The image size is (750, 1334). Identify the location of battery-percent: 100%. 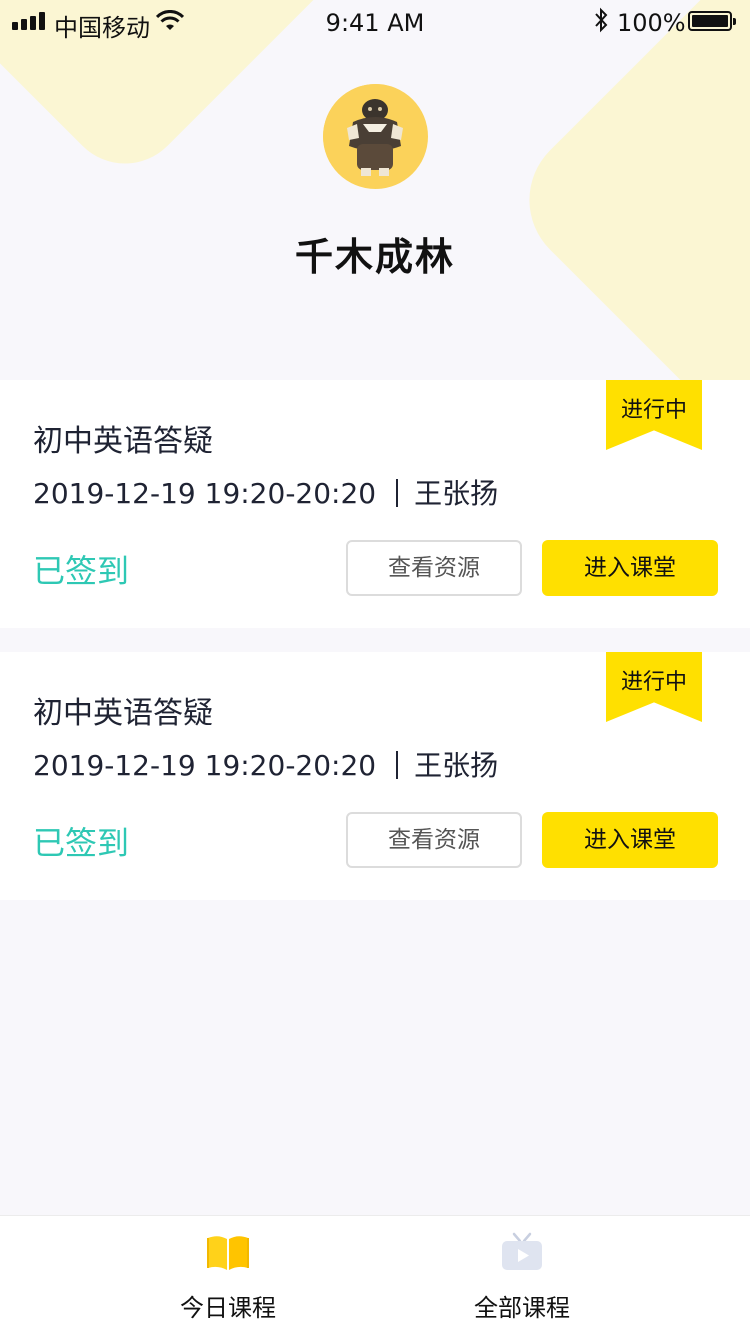
(651, 23).